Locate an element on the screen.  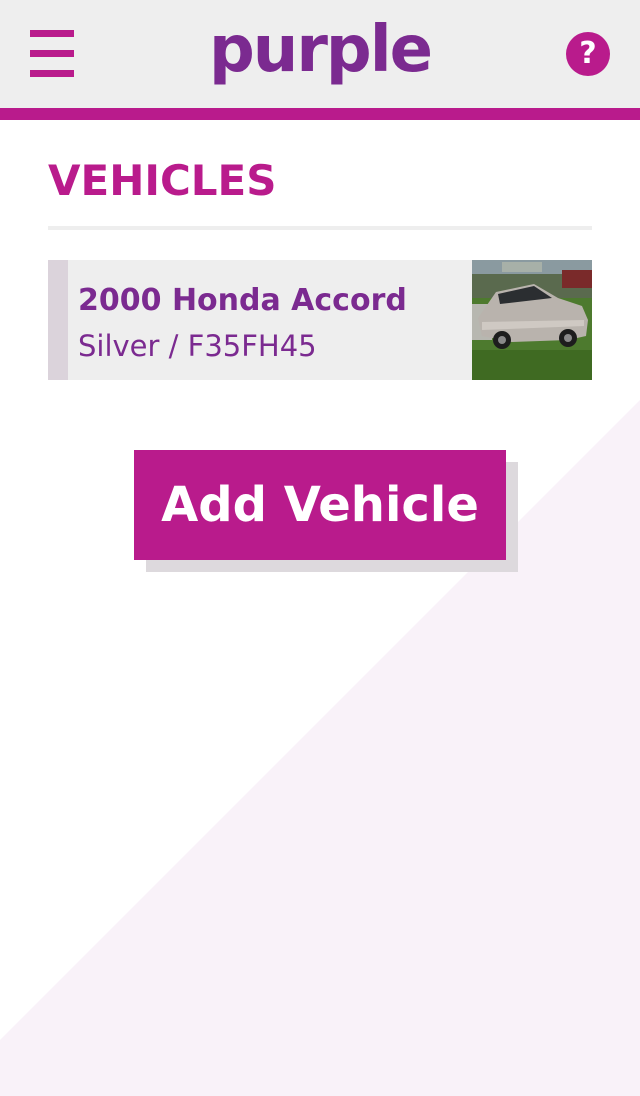
vehicle-photo is located at coordinates (532, 320).